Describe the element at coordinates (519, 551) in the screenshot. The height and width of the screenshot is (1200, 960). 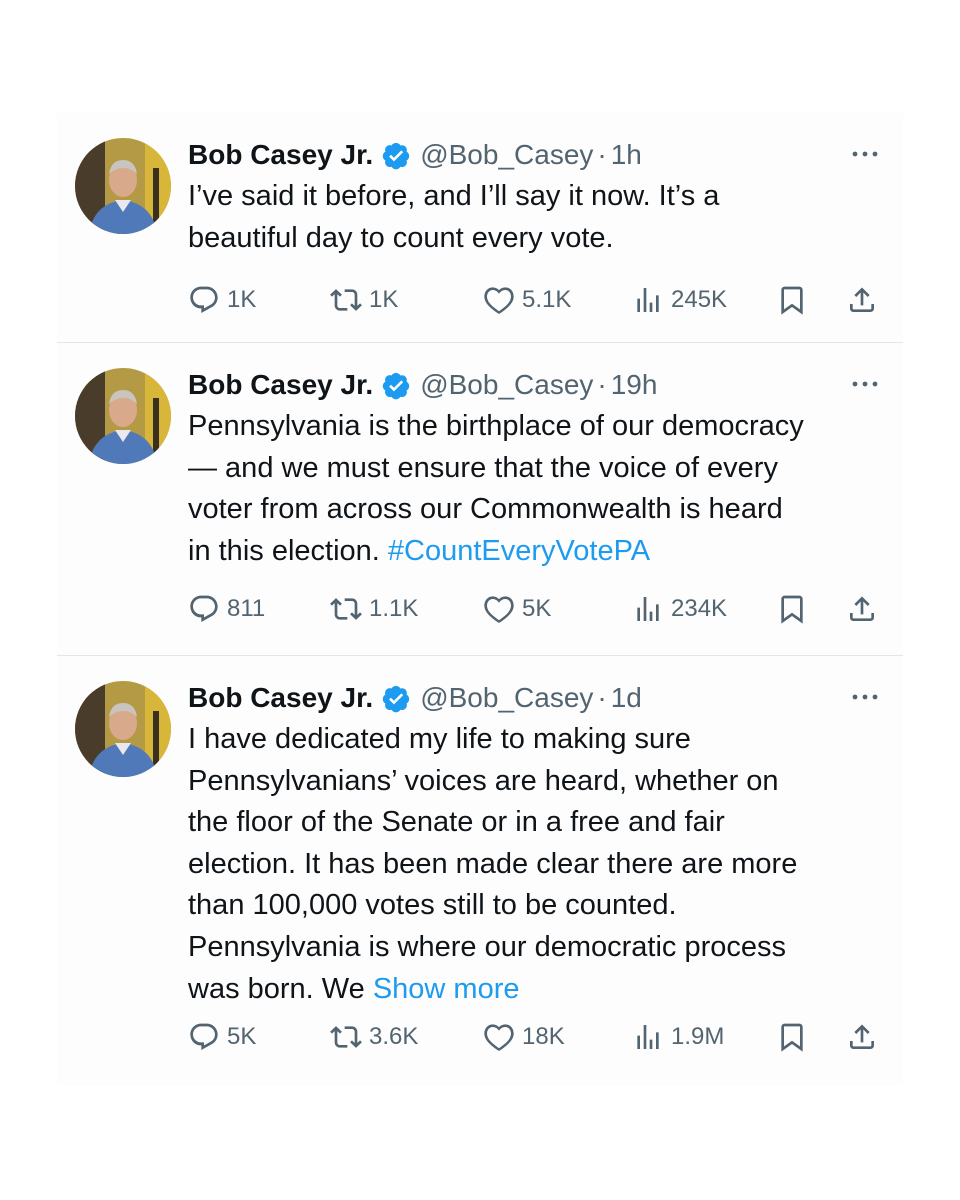
I see `hashtag-link: #CountEveryVotePA` at that location.